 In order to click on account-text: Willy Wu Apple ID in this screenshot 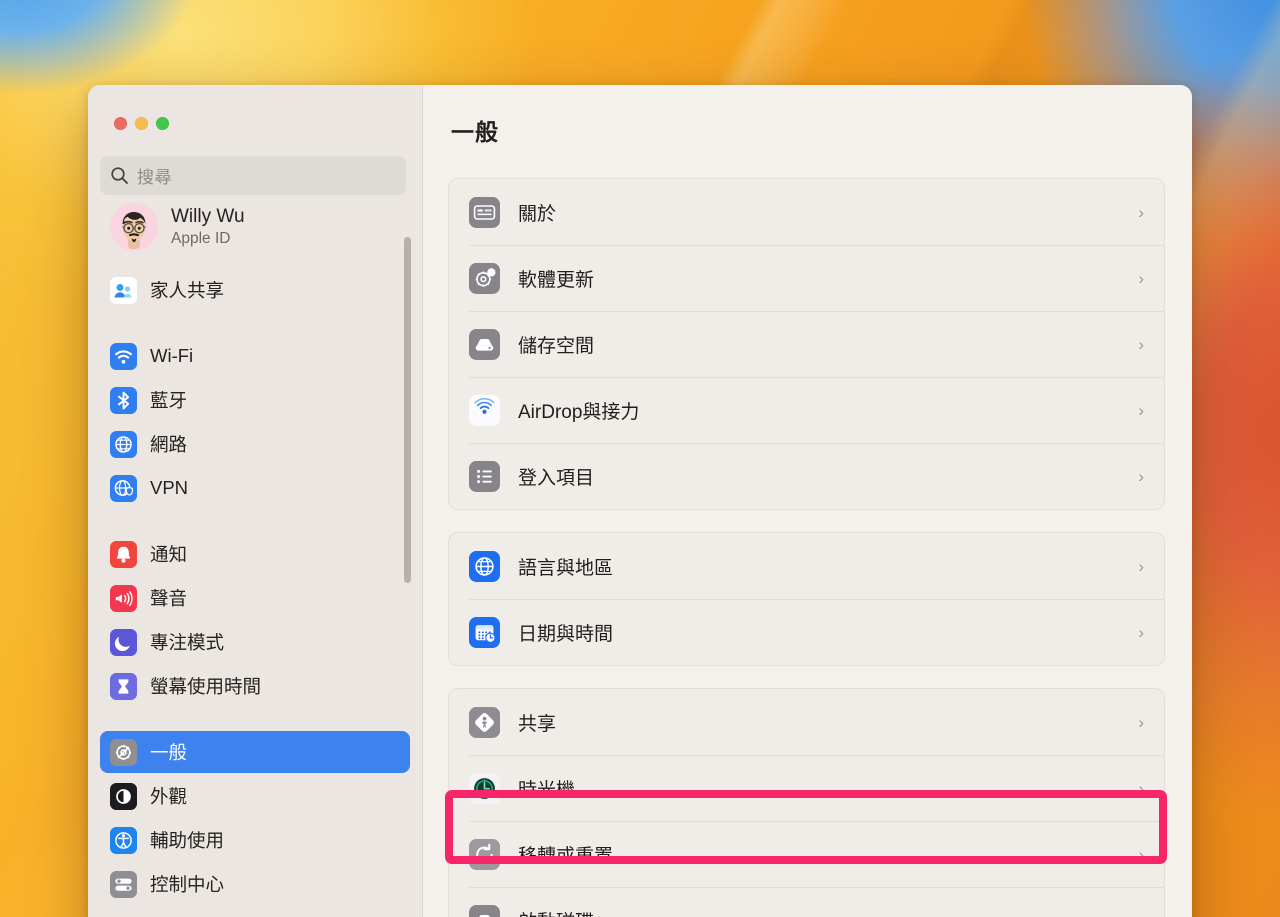, I will do `click(208, 227)`.